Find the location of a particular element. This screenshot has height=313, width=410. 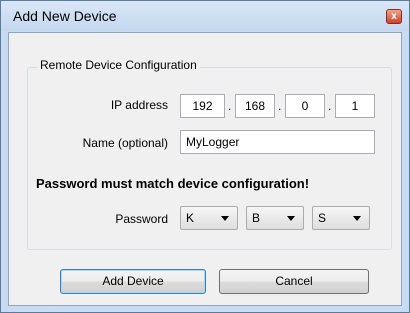

password-char-1-select: K is located at coordinates (209, 218).